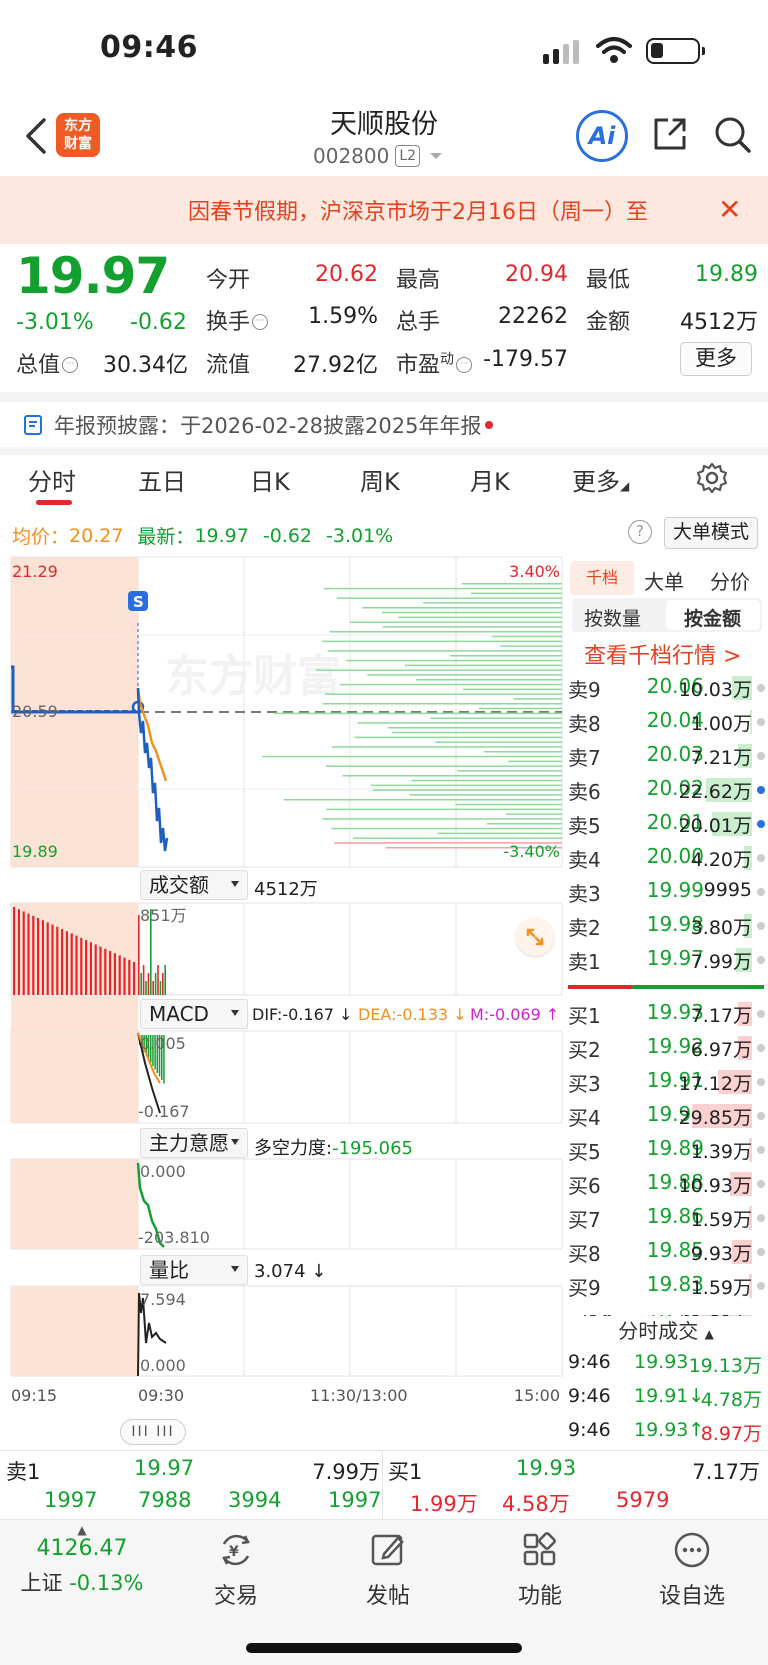  I want to click on nav-functions: 功能, so click(540, 1569).